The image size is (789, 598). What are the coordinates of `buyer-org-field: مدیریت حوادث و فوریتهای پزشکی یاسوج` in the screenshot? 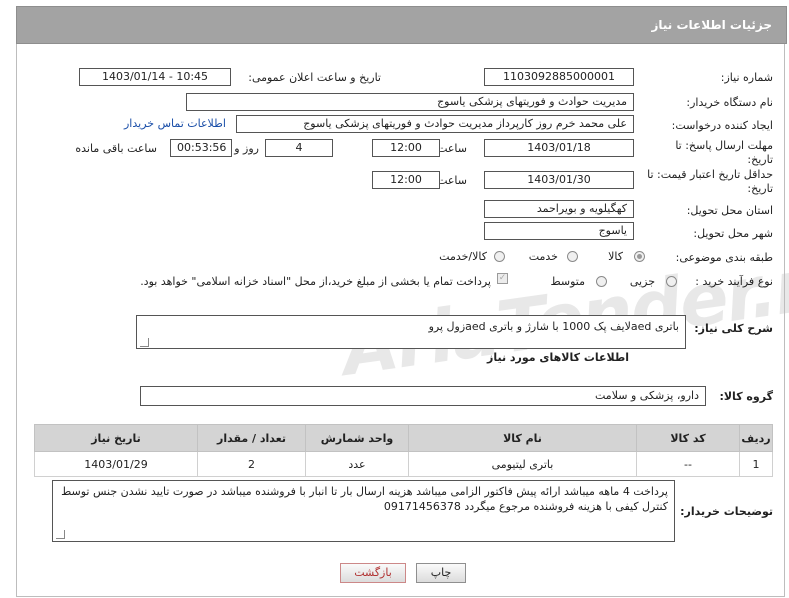 It's located at (410, 102).